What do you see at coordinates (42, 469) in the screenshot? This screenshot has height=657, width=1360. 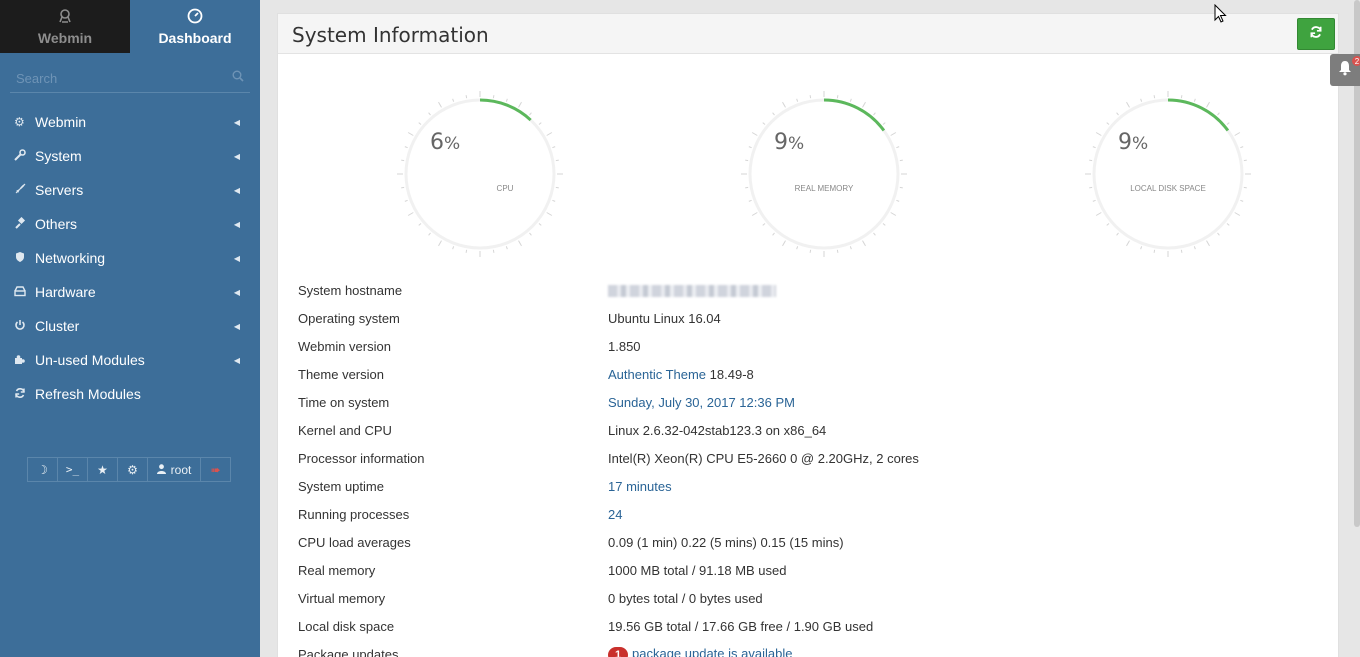 I see `night-mode-button: ☽` at bounding box center [42, 469].